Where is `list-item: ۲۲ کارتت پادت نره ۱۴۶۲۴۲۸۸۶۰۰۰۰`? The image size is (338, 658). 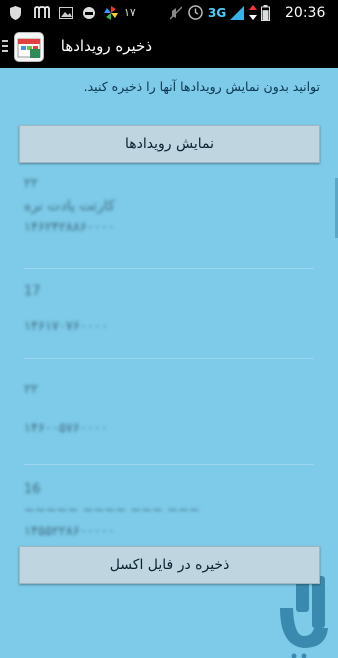
list-item: ۲۲ کارتت پادت نره ۱۴۶۲۴۲۸۸۶۰۰۰۰ is located at coordinates (169, 205).